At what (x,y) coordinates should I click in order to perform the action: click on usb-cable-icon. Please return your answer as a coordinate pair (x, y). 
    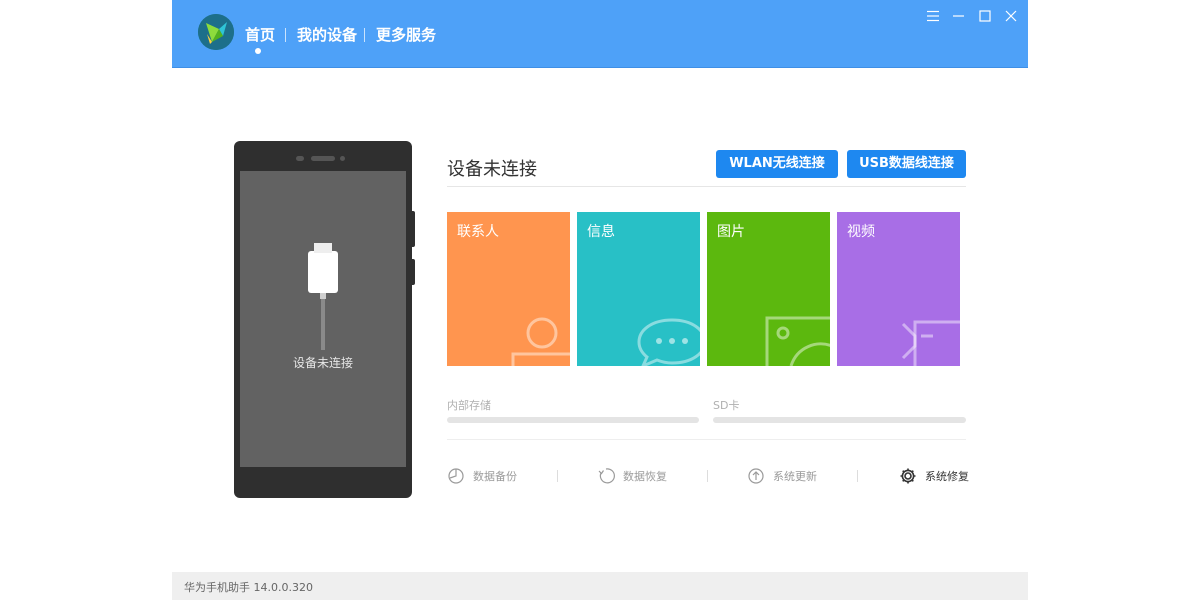
    Looking at the image, I should click on (323, 296).